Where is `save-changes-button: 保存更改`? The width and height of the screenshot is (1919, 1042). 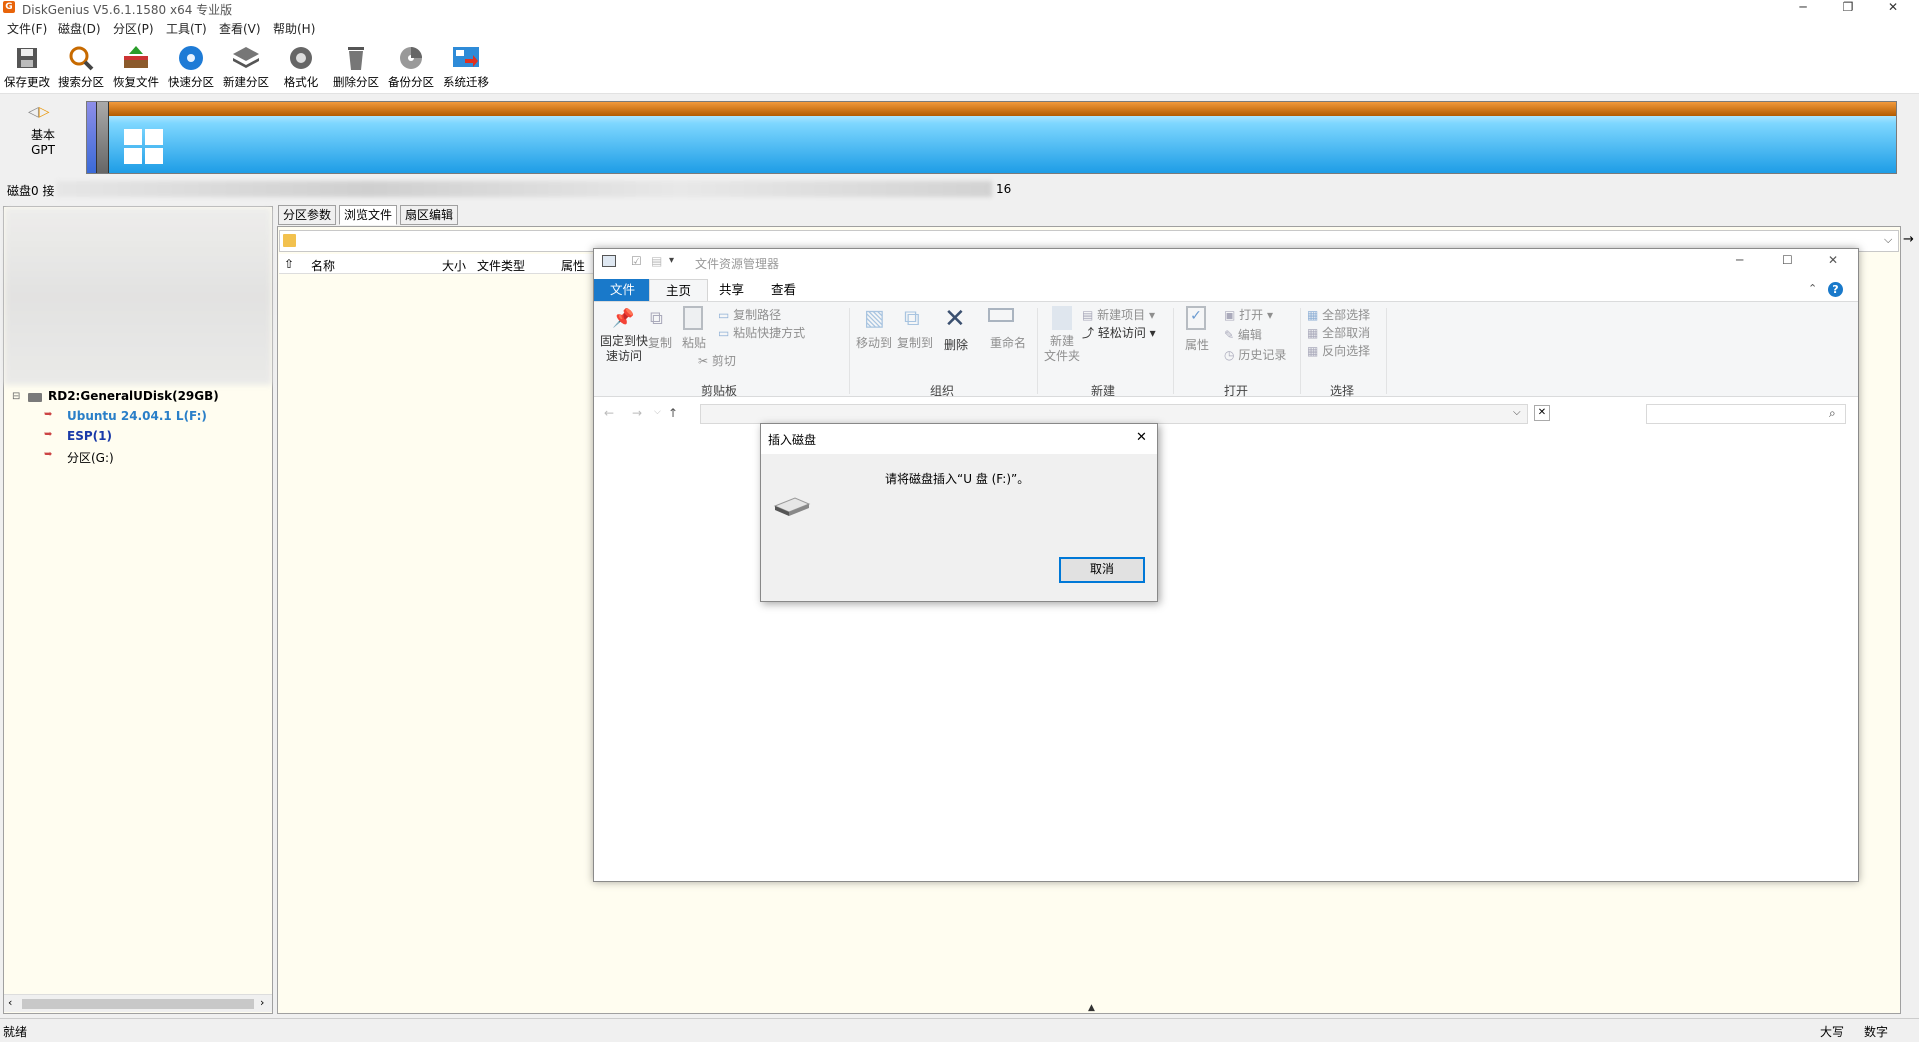
save-changes-button: 保存更改 is located at coordinates (27, 66).